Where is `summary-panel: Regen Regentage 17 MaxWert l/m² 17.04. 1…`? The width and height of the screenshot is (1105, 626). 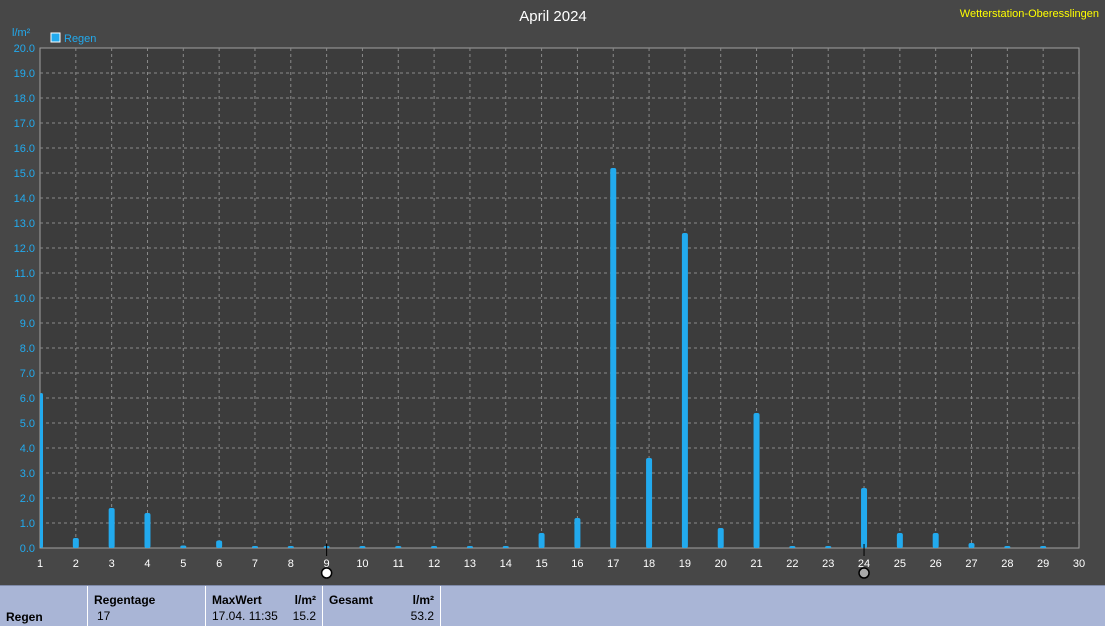 summary-panel: Regen Regentage 17 MaxWert l/m² 17.04. 1… is located at coordinates (552, 605).